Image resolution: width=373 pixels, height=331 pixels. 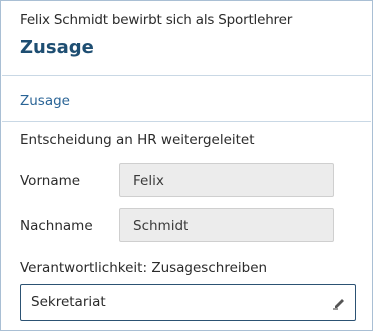 What do you see at coordinates (186, 75) in the screenshot?
I see `header-divider` at bounding box center [186, 75].